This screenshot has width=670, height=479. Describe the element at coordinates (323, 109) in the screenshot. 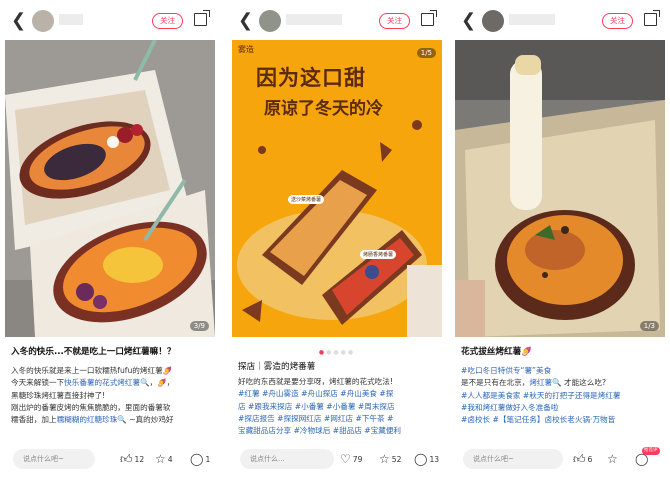

I see `poster-subheadline: 原谅了冬天的冷` at that location.